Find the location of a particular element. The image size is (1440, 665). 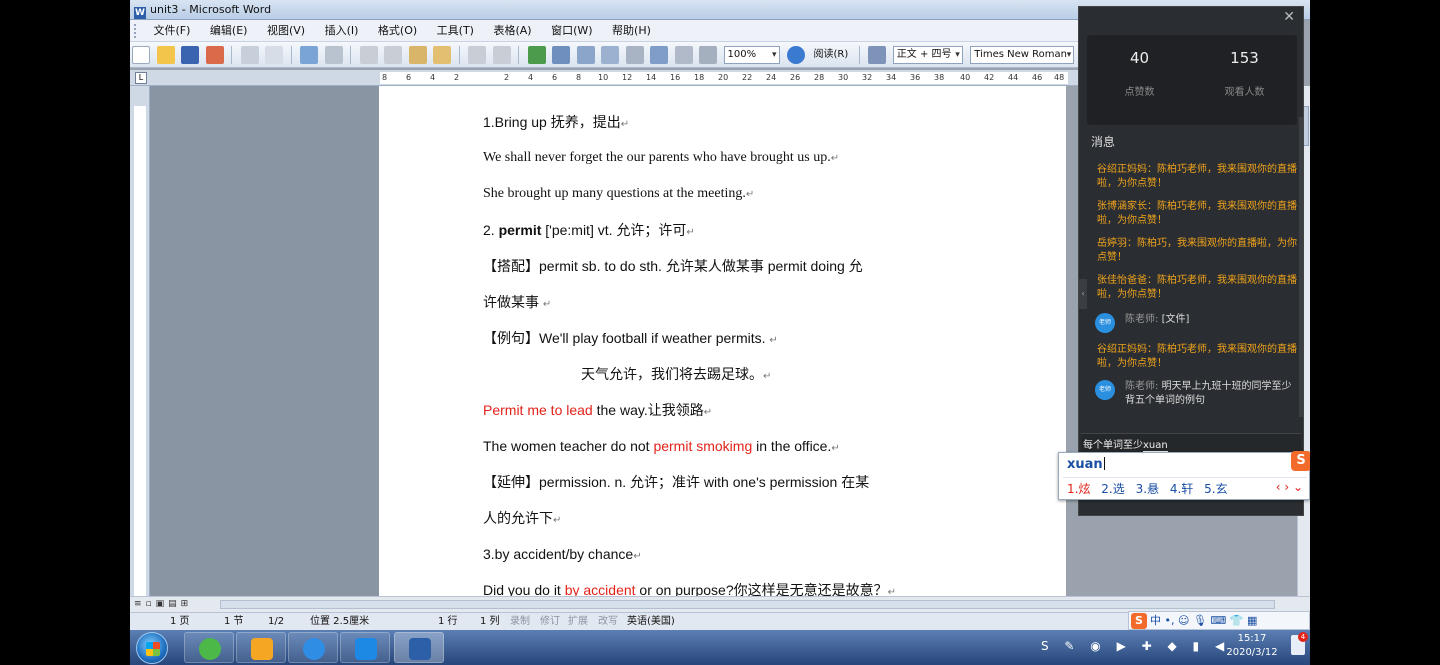

menu-table: 表格(A) is located at coordinates (512, 31).